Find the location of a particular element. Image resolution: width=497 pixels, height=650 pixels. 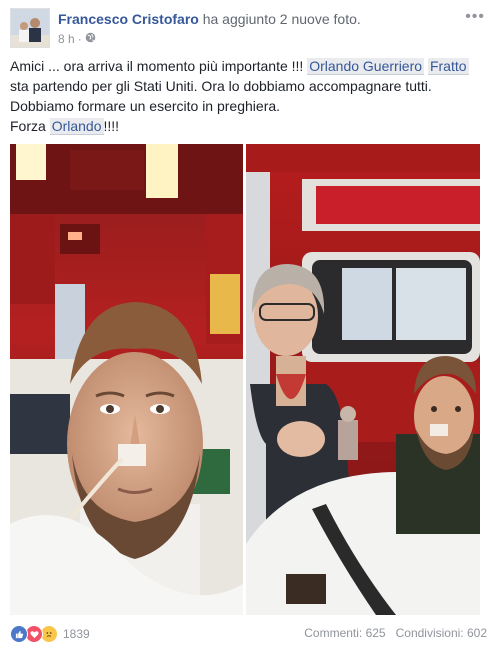

tag-orlando-guerriero: Orlando Guerriero is located at coordinates (366, 66).